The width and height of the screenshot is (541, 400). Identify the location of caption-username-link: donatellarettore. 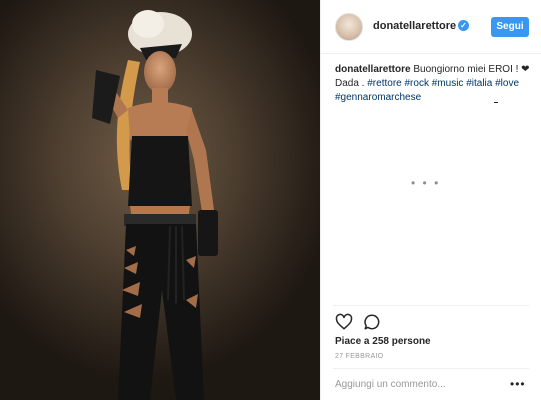
(373, 69).